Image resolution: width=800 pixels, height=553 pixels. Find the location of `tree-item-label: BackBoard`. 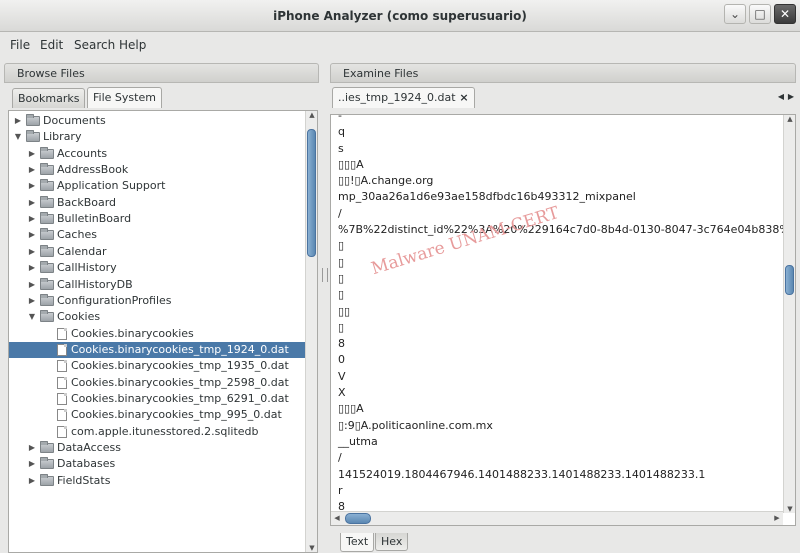

tree-item-label: BackBoard is located at coordinates (87, 202).